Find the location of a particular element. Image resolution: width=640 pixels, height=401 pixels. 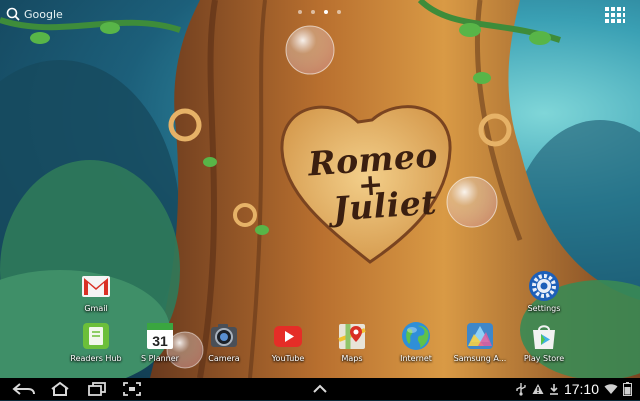

samsung-apps-icon is located at coordinates (480, 336).